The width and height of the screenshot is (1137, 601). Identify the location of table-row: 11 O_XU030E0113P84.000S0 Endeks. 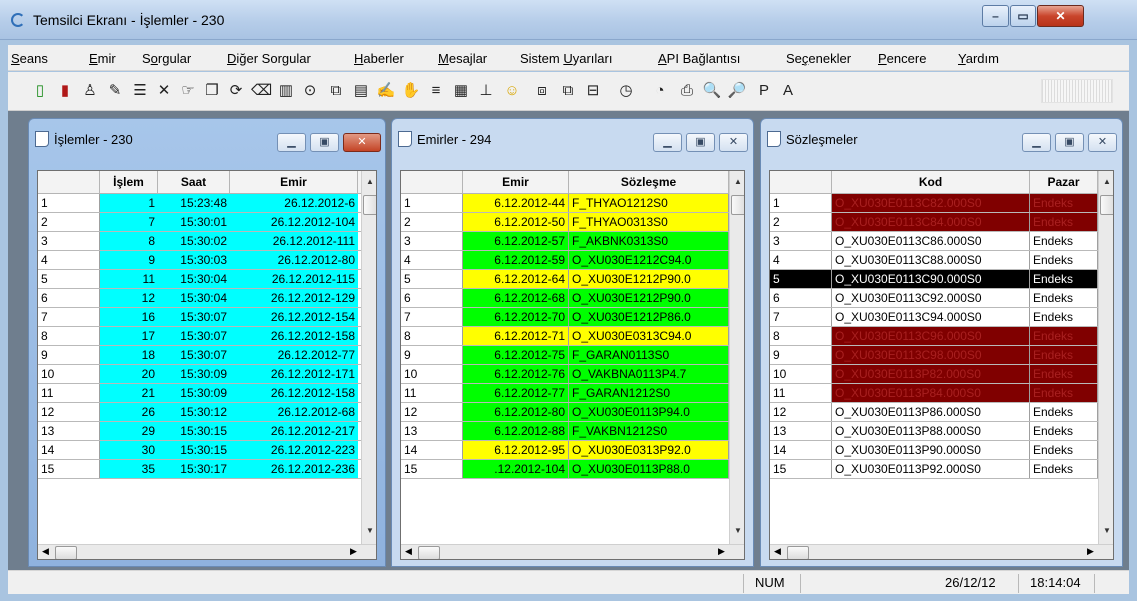
(934, 393).